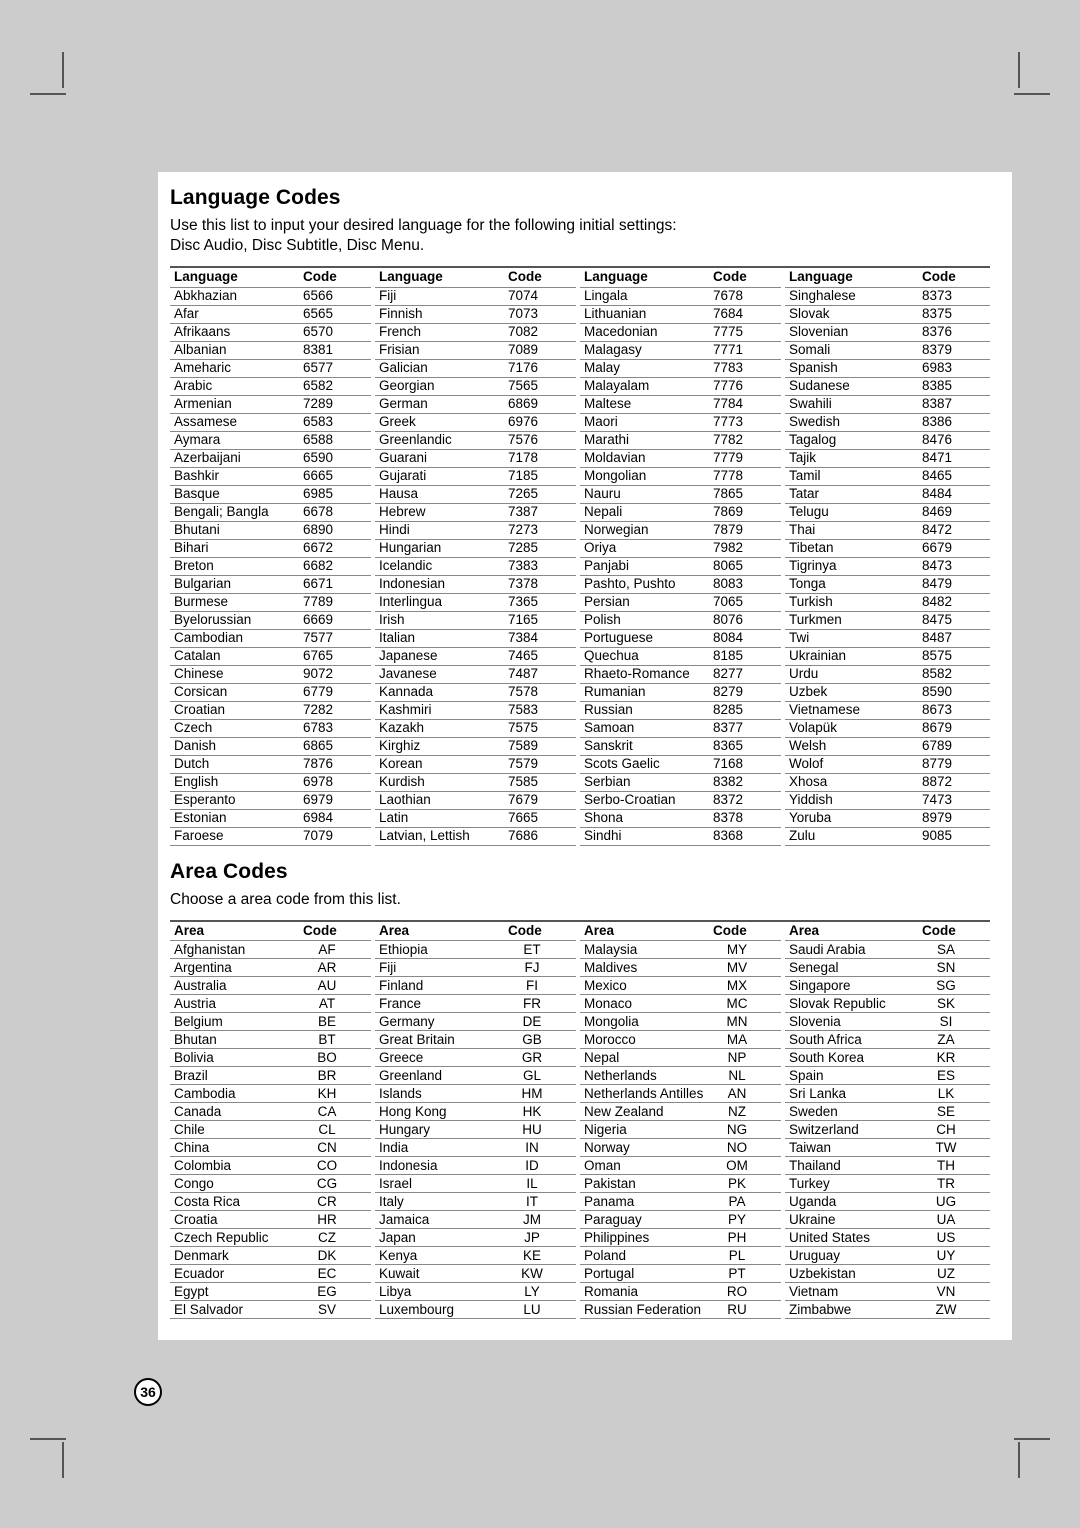  I want to click on area-name-cell: Vietnam, so click(852, 1291).